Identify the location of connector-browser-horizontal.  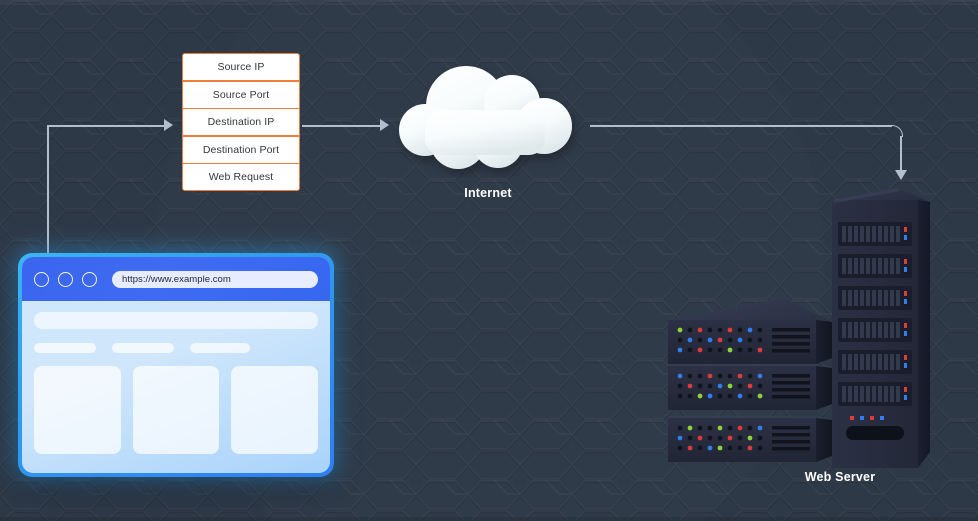
(105, 126).